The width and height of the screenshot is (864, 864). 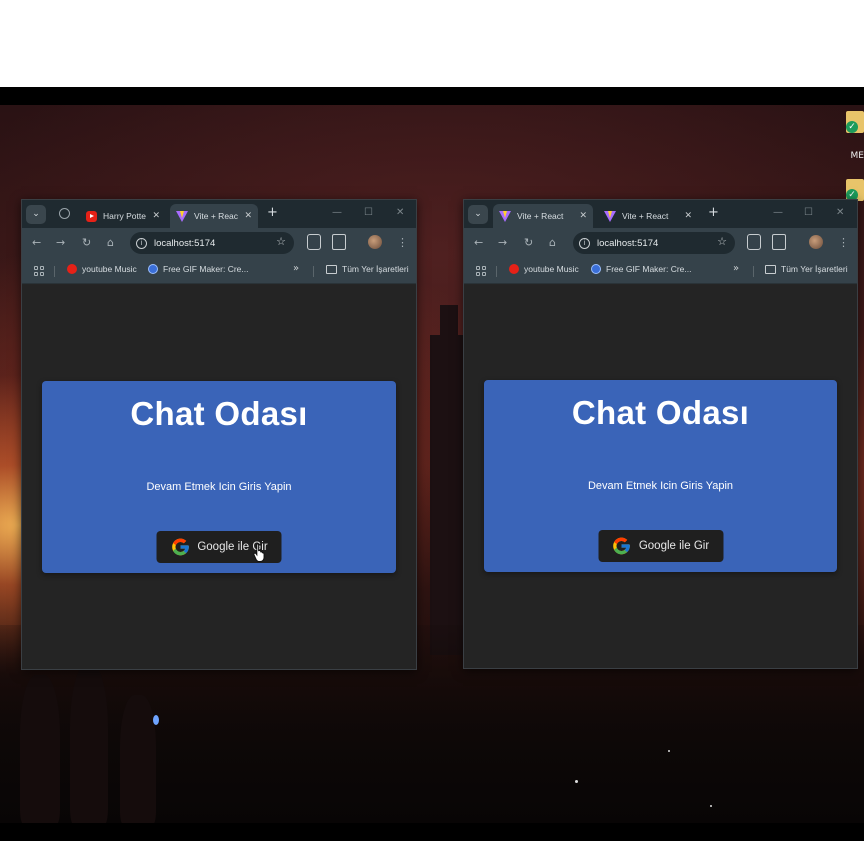 I want to click on tab-vite-react: Vite + Reac ✕, so click(x=214, y=216).